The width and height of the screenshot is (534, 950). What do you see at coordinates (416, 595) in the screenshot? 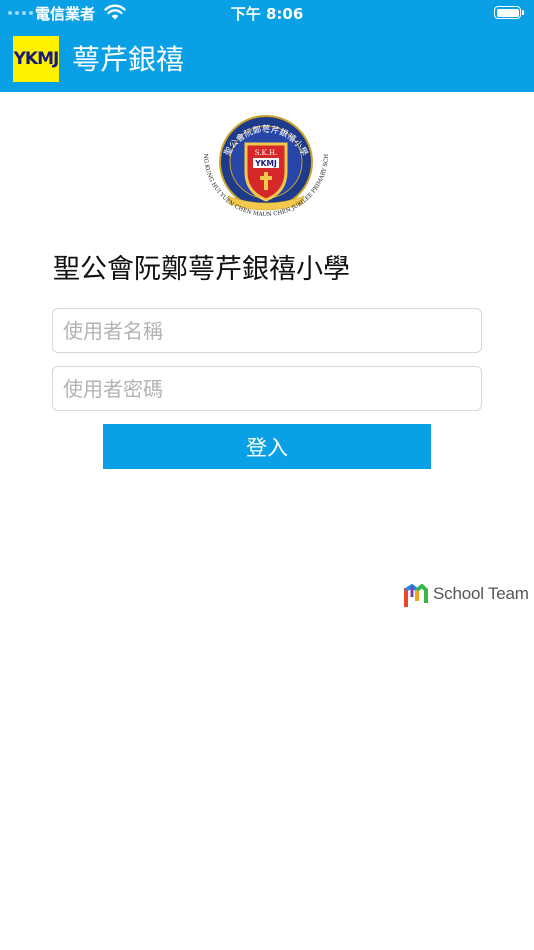
I see `school-team-logo-icon` at bounding box center [416, 595].